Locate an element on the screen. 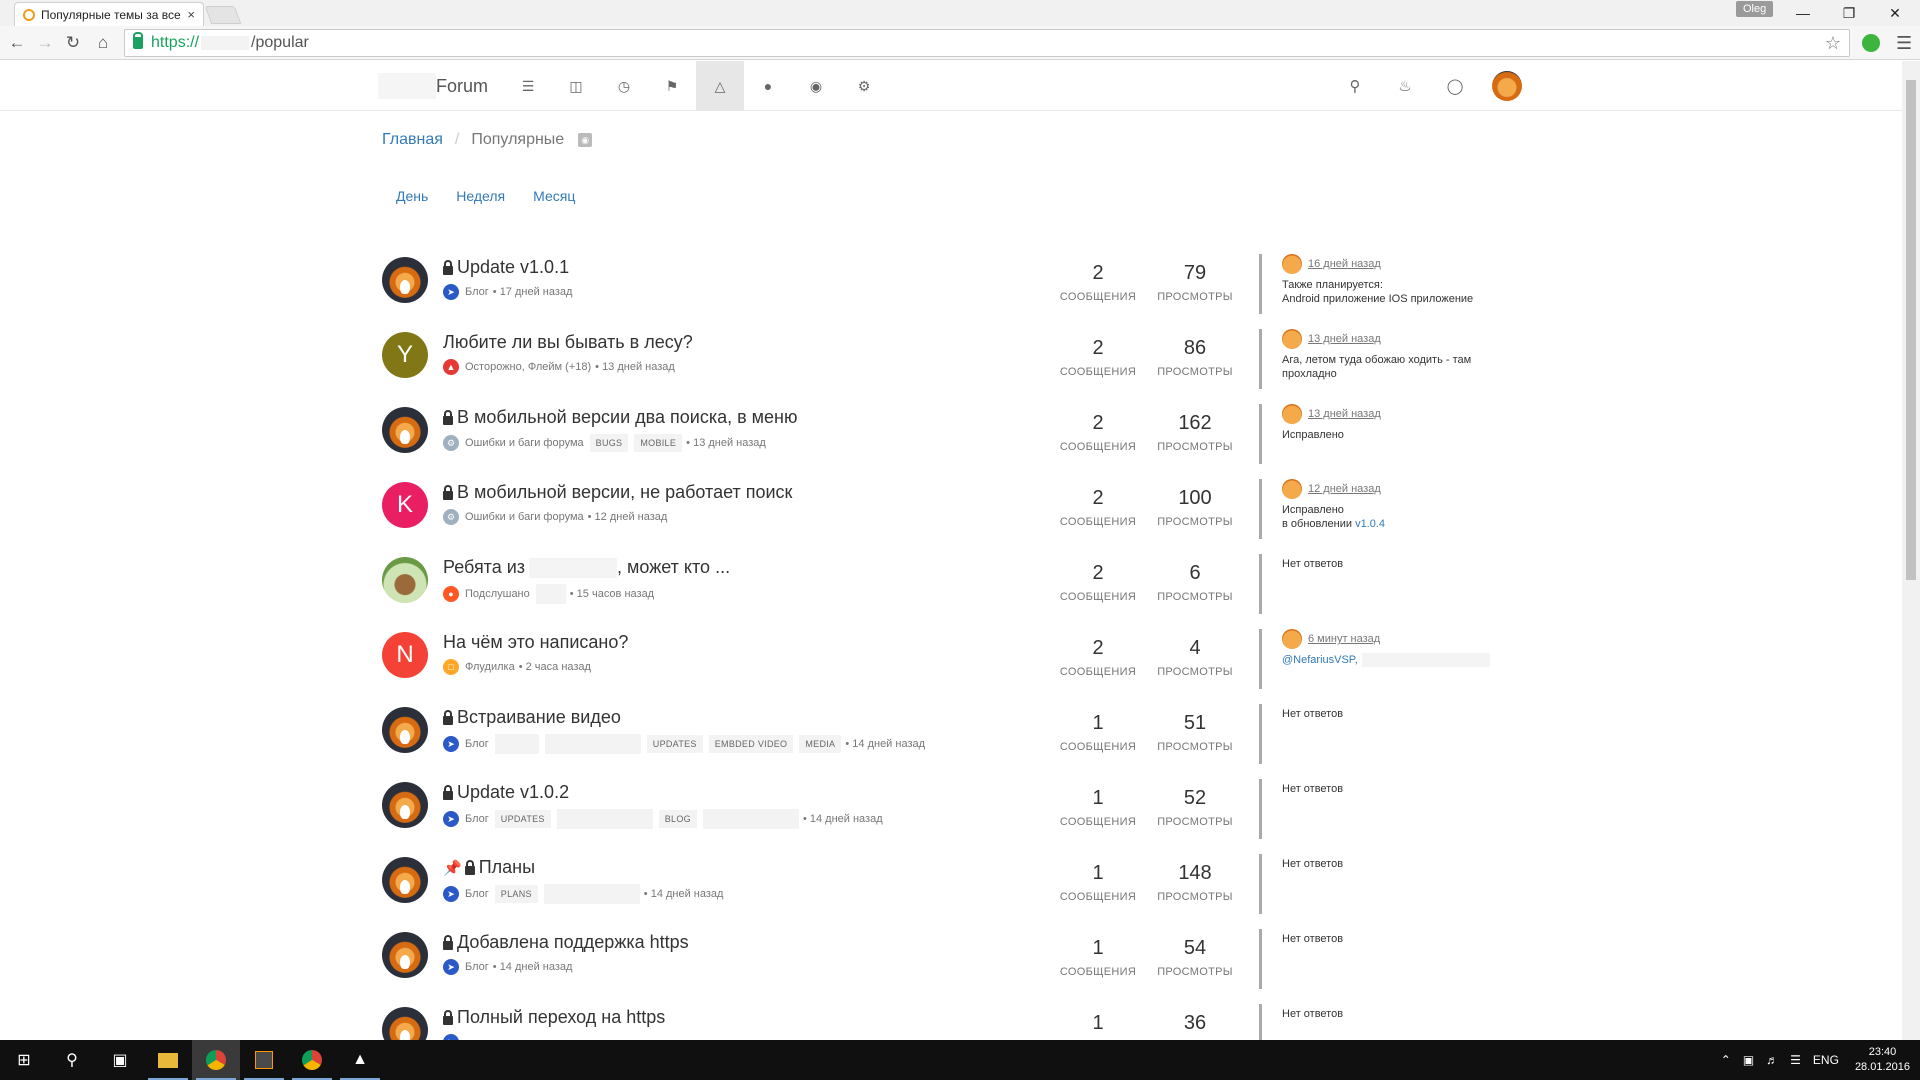 The width and height of the screenshot is (1920, 1080). topic-author-avatar: N is located at coordinates (405, 655).